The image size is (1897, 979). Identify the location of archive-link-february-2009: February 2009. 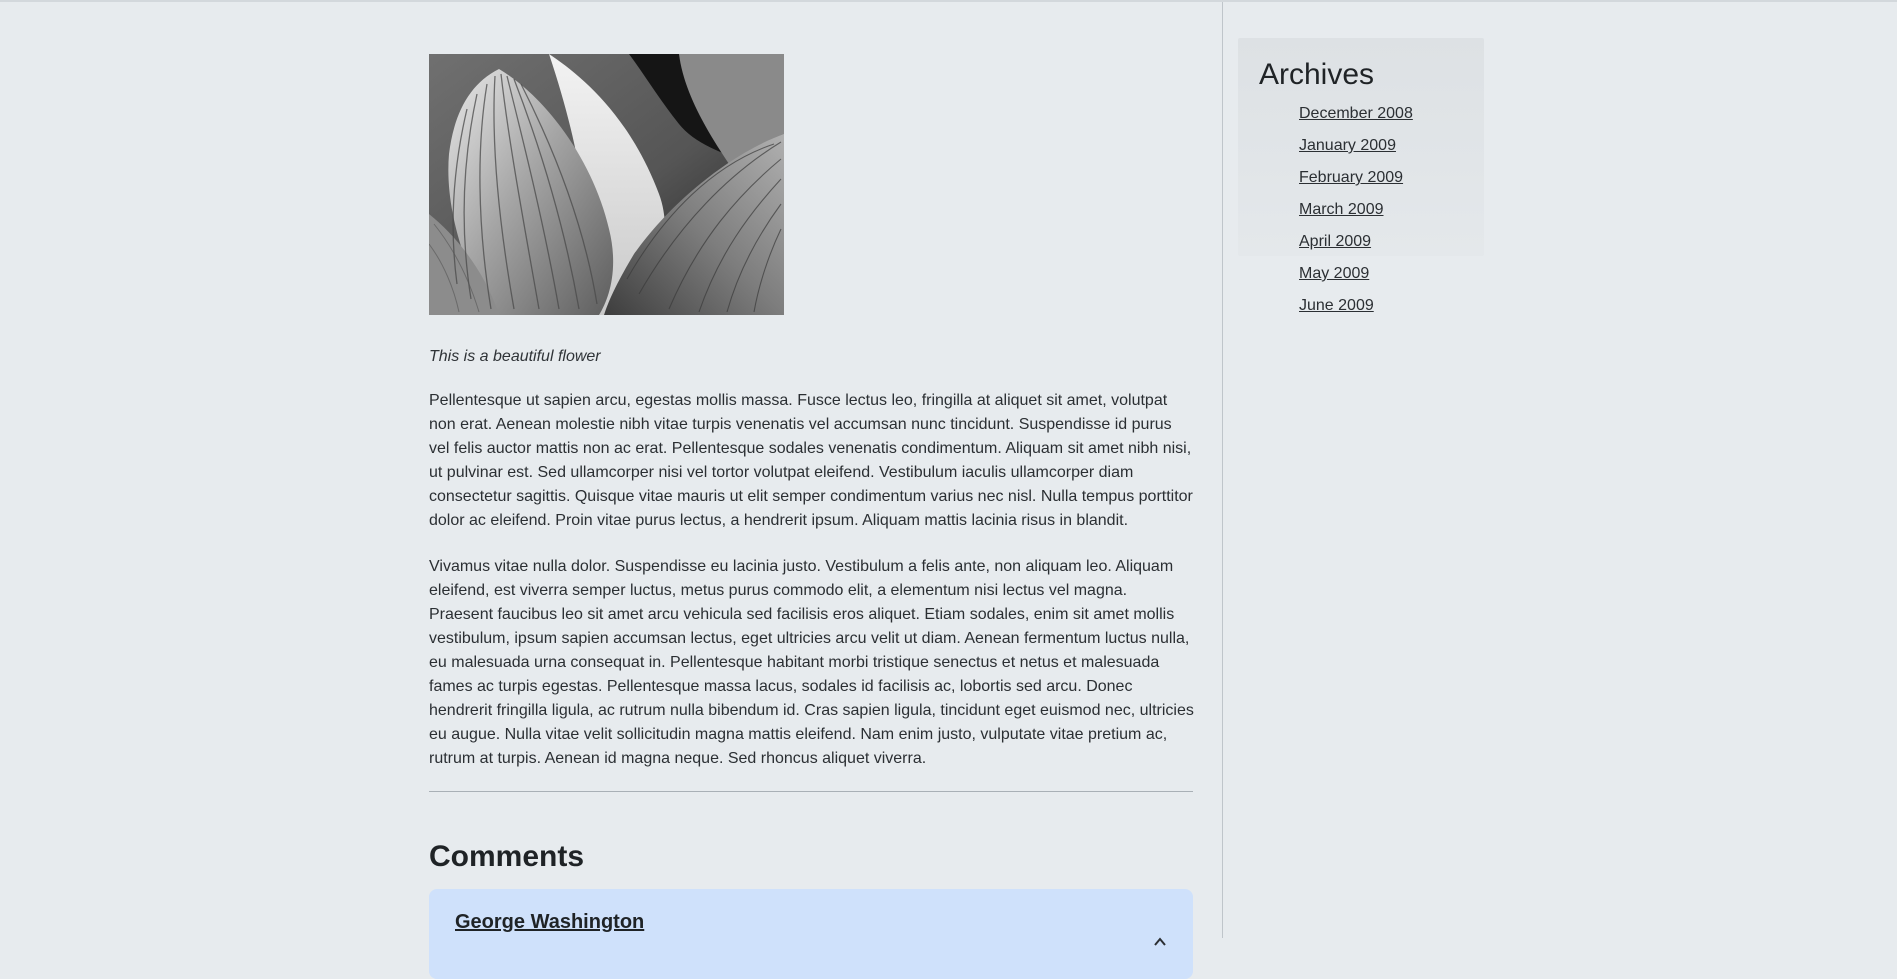
(1351, 177).